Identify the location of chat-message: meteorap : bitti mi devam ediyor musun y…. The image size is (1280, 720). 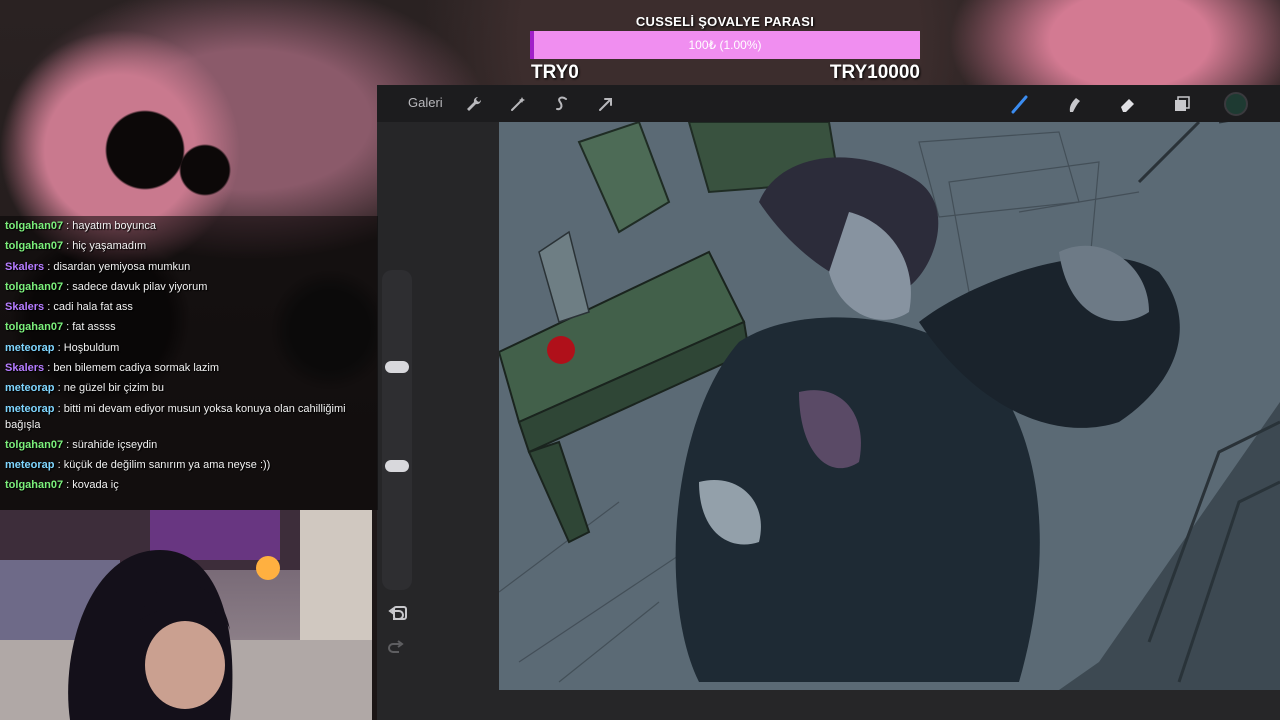
(182, 417).